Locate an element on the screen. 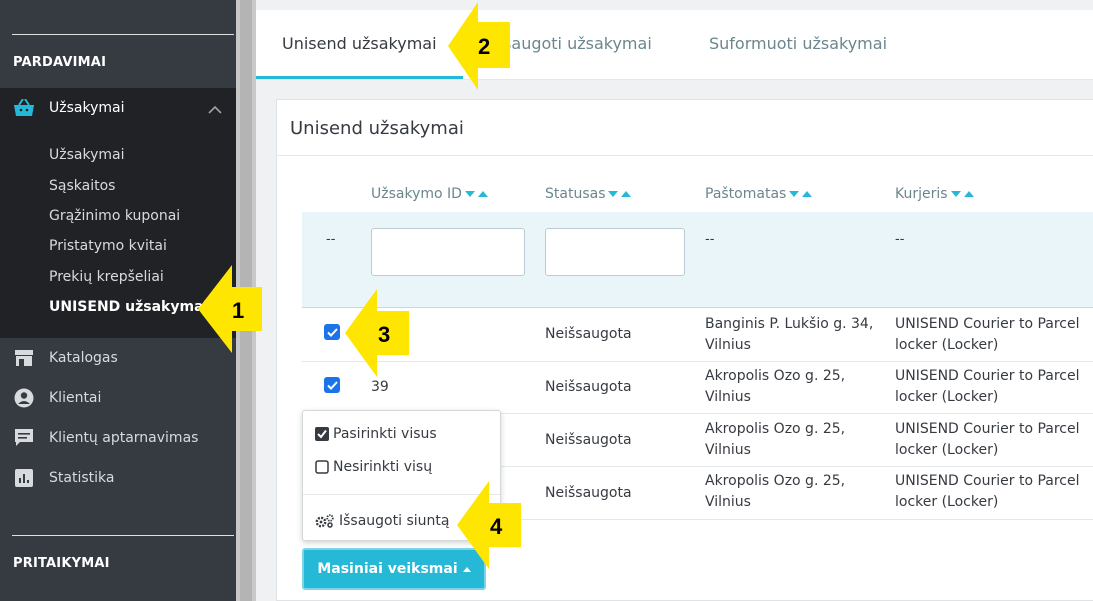 The width and height of the screenshot is (1093, 601). sidebar-section-sales: PARDAVIMAI is located at coordinates (60, 62).